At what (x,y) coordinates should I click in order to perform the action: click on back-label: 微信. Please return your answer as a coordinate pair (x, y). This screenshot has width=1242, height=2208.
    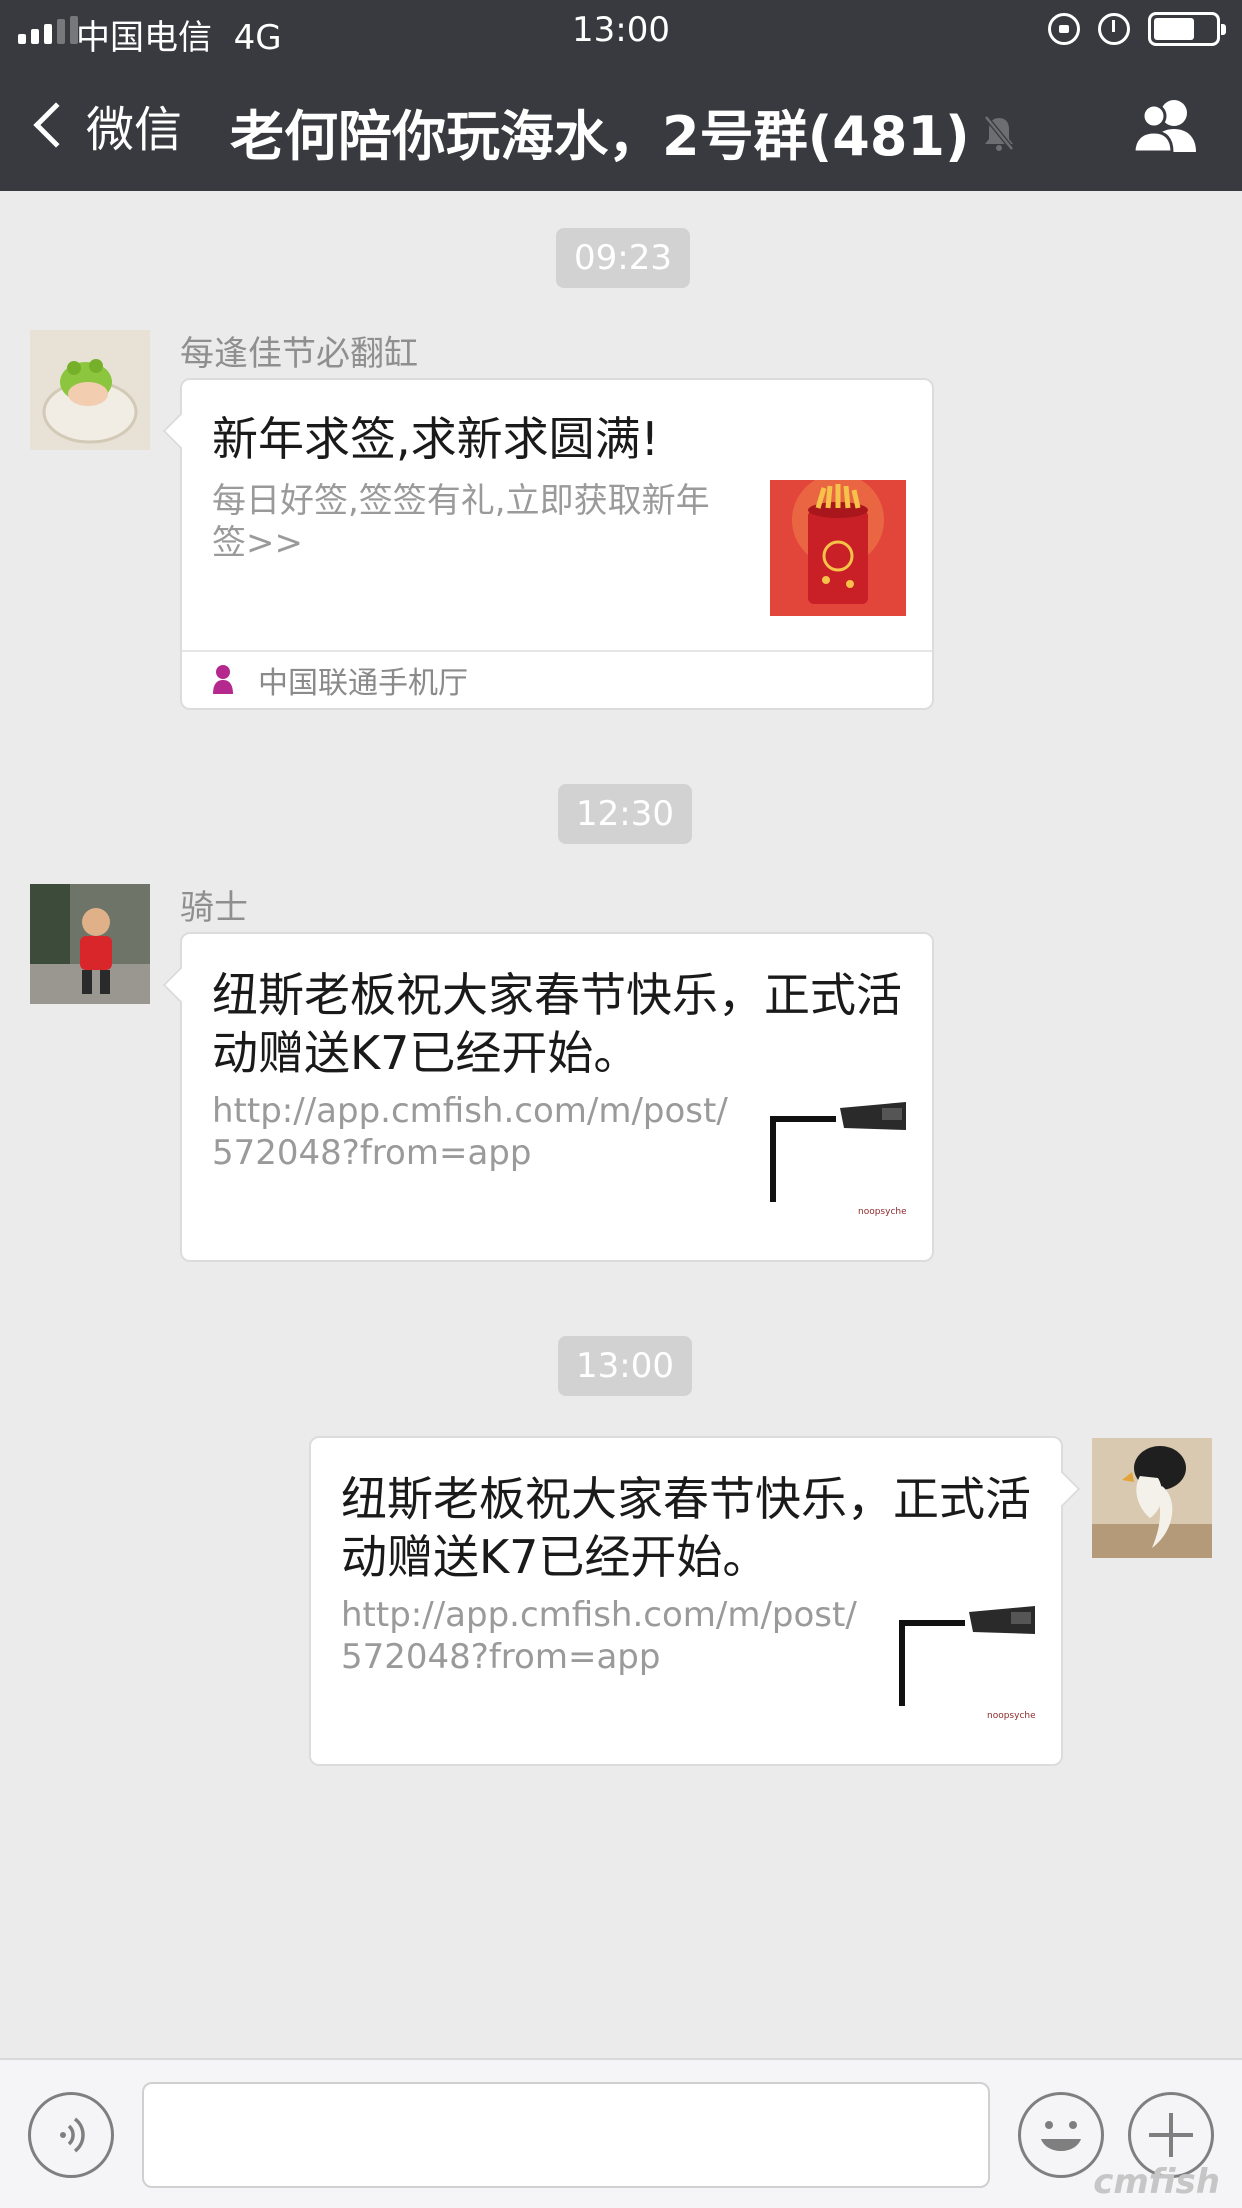
    Looking at the image, I should click on (134, 130).